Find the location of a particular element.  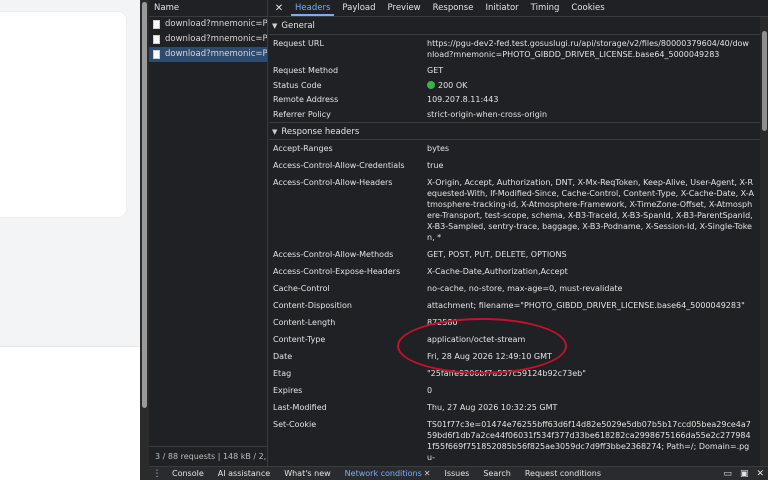

page-scroll-thumb is located at coordinates (144, 205).